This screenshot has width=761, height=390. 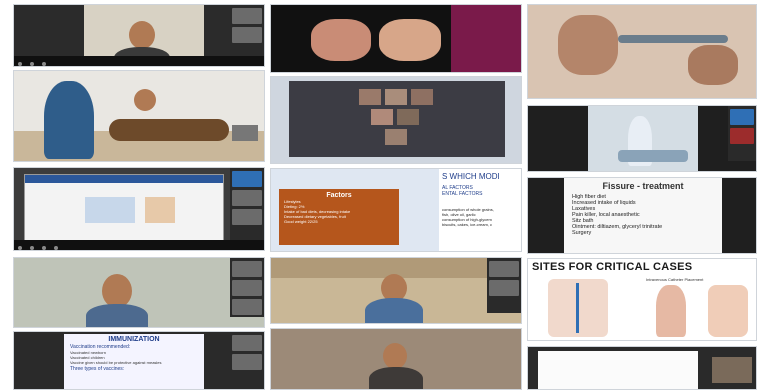 What do you see at coordinates (145, 100) in the screenshot?
I see `patient-head` at bounding box center [145, 100].